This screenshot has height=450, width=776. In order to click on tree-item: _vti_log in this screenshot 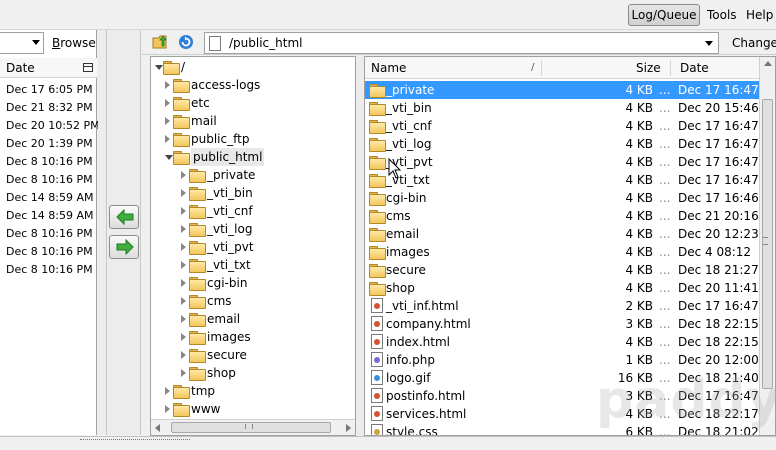, I will do `click(251, 229)`.